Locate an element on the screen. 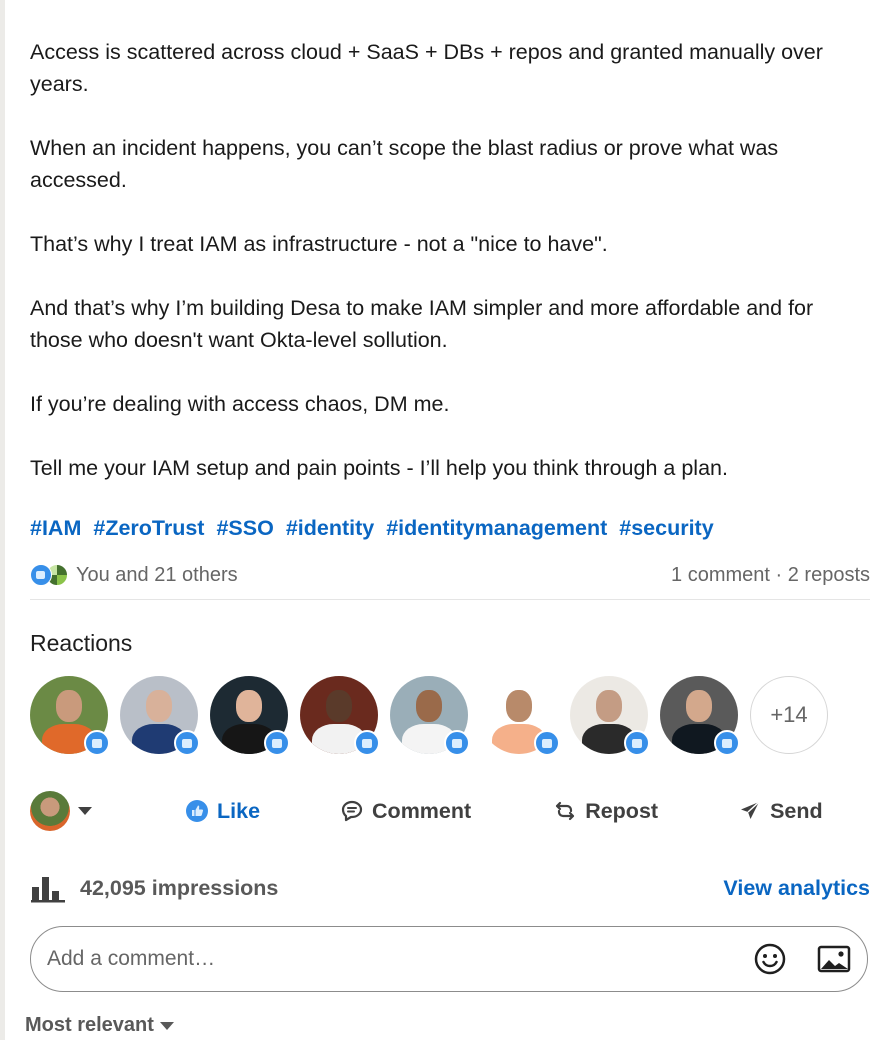 This screenshot has height=1040, width=888. send-button: Send is located at coordinates (780, 811).